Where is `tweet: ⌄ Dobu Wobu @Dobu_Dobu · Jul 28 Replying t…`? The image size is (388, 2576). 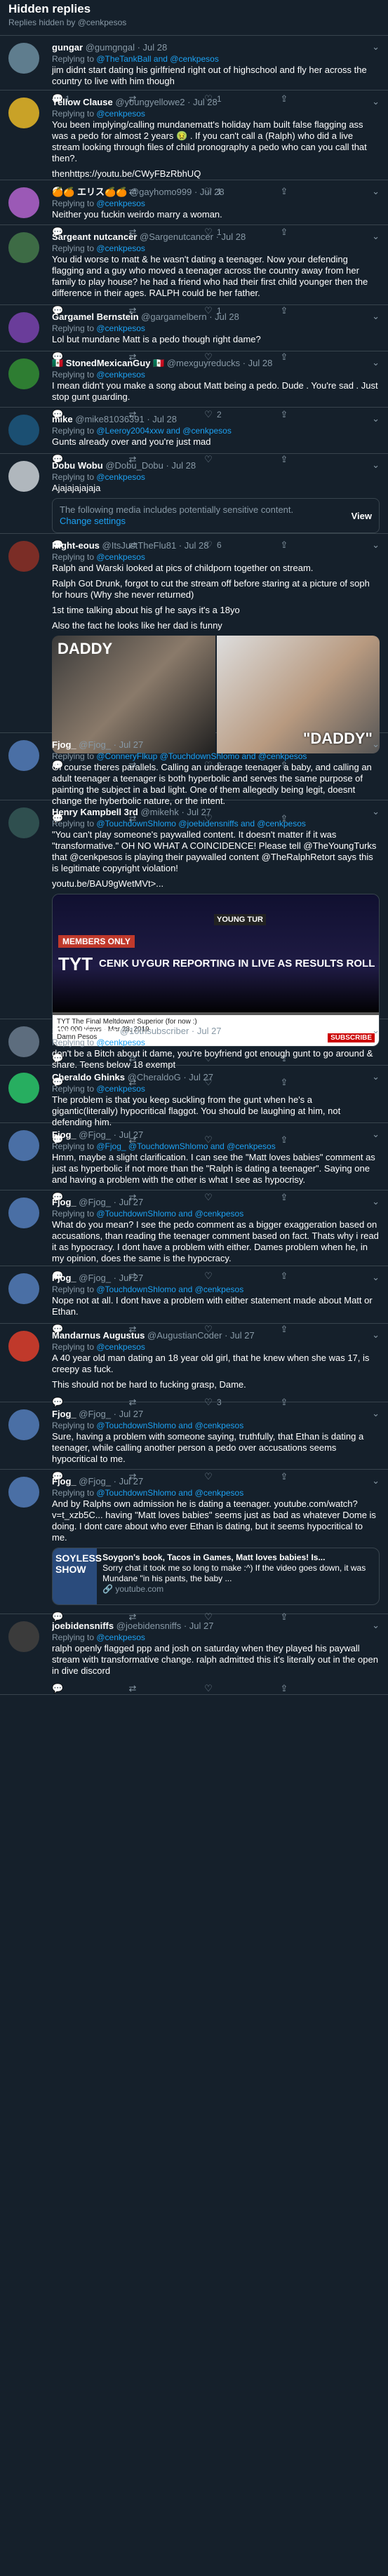 tweet: ⌄ Dobu Wobu @Dobu_Dobu · Jul 28 Replying t… is located at coordinates (194, 502).